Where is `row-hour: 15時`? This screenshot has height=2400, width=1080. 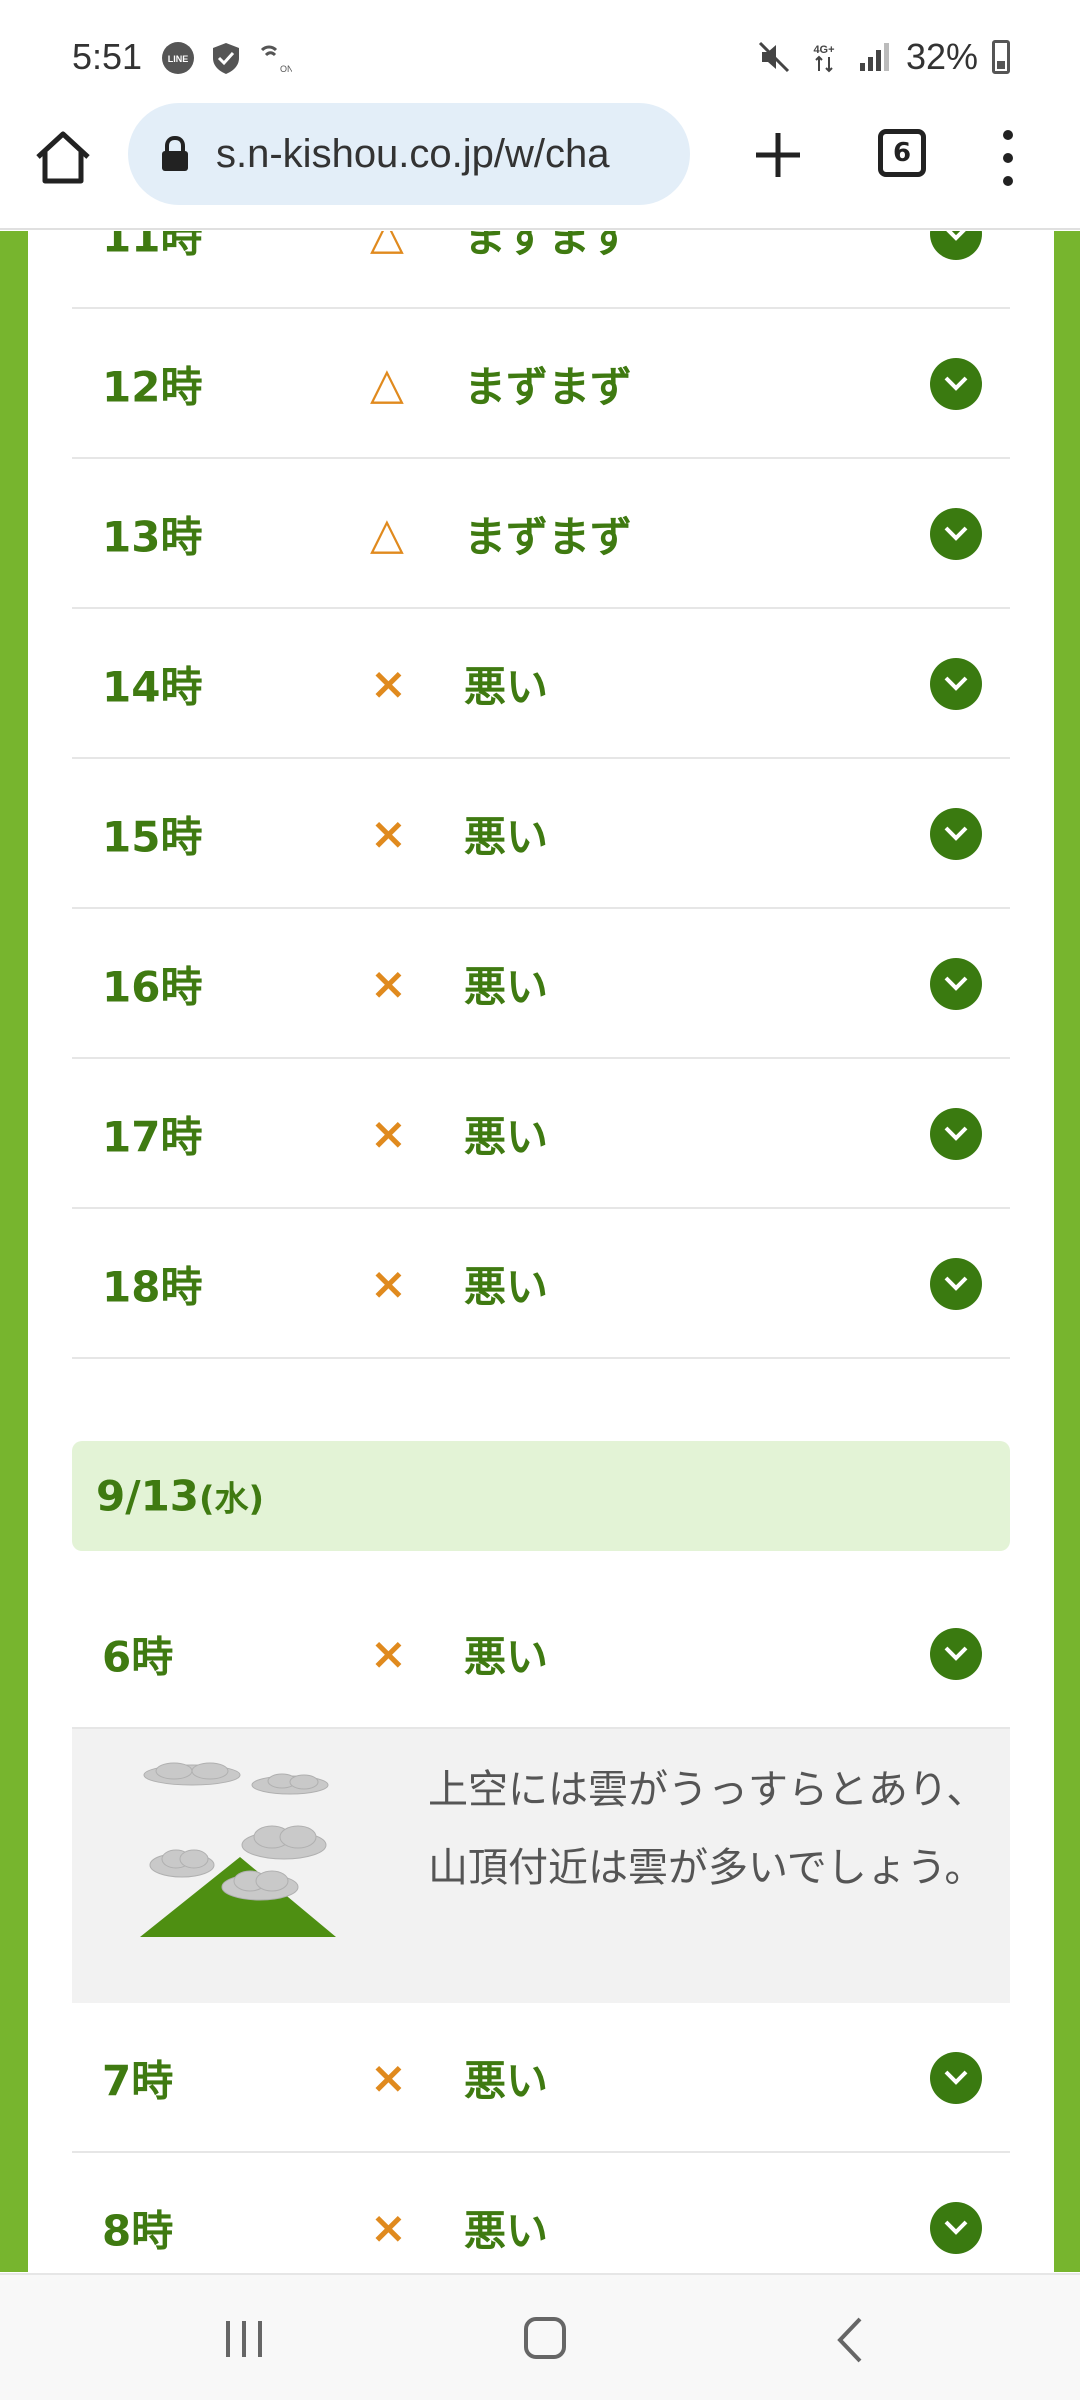 row-hour: 15時 is located at coordinates (152, 837).